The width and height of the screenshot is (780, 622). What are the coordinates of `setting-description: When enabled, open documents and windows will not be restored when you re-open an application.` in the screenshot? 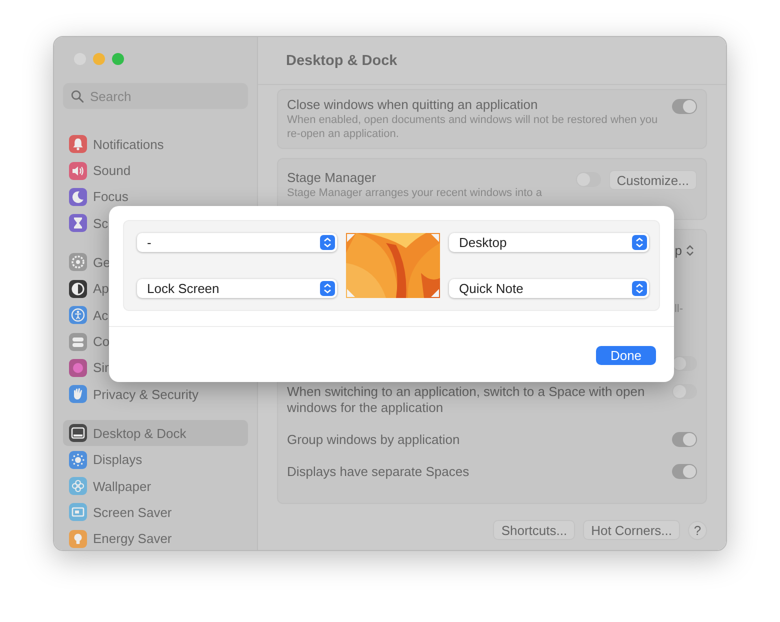 It's located at (473, 127).